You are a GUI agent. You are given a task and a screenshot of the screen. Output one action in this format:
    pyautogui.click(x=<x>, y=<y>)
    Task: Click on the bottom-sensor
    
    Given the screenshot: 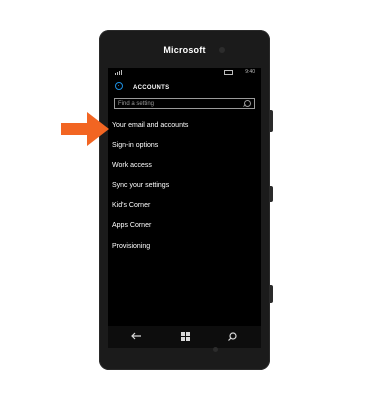 What is the action you would take?
    pyautogui.click(x=215, y=349)
    